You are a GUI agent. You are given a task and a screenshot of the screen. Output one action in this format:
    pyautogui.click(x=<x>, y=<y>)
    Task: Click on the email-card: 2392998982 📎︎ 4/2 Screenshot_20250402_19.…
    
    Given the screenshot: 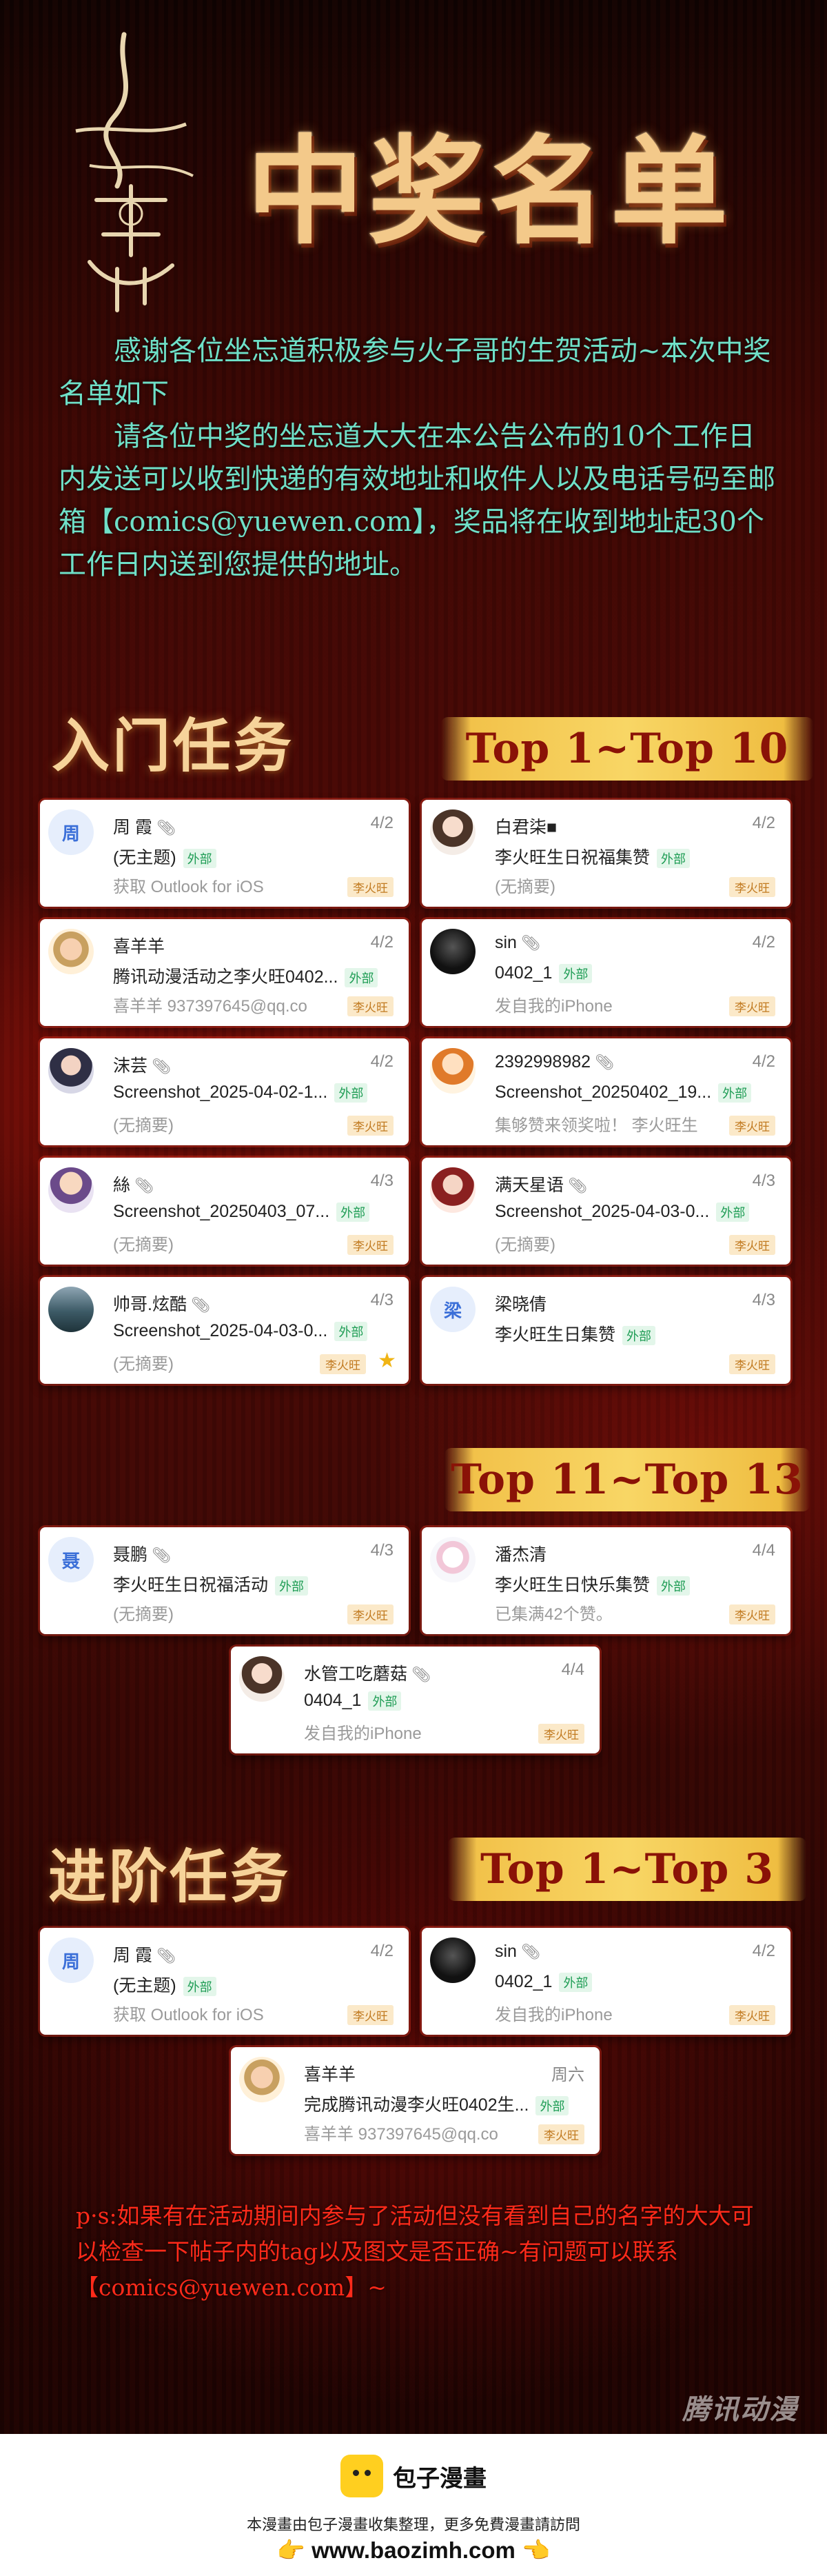 What is the action you would take?
    pyautogui.click(x=606, y=1091)
    